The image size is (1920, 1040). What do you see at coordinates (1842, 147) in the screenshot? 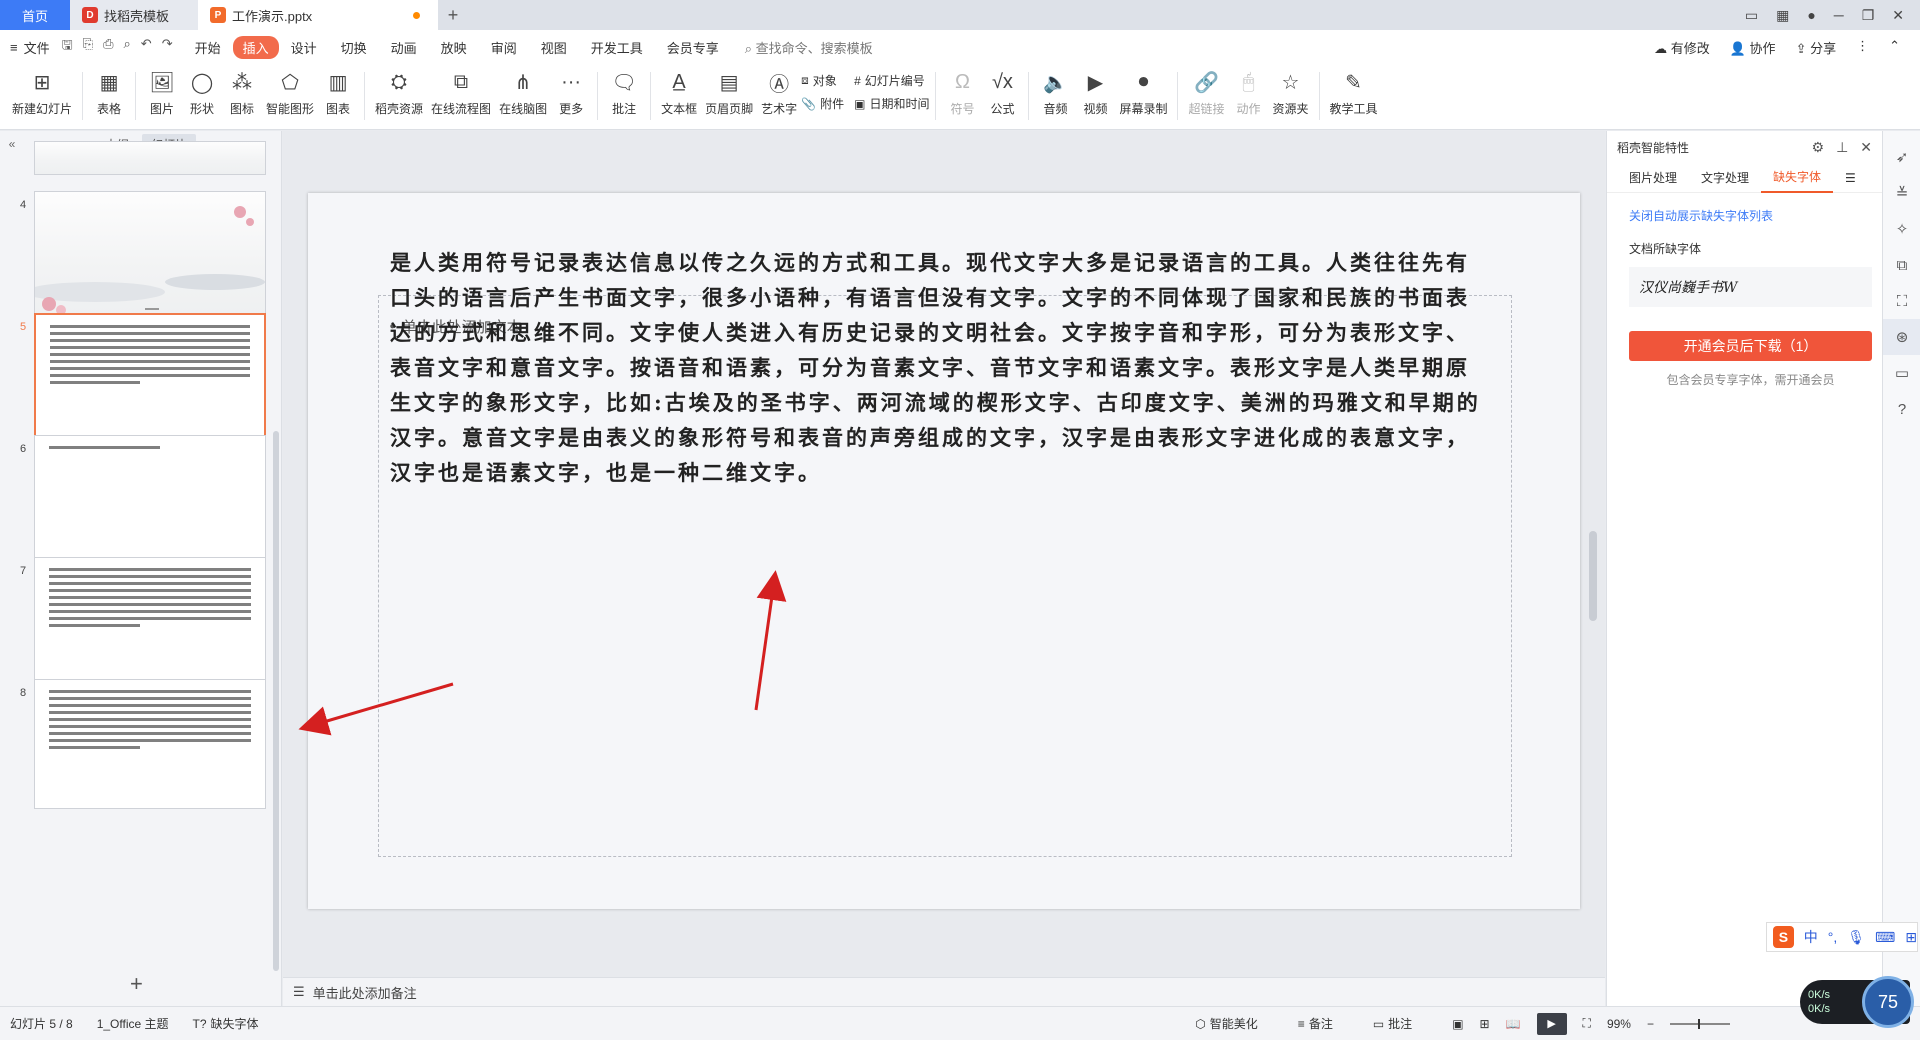
I see `pin-icon: ⊥` at bounding box center [1842, 147].